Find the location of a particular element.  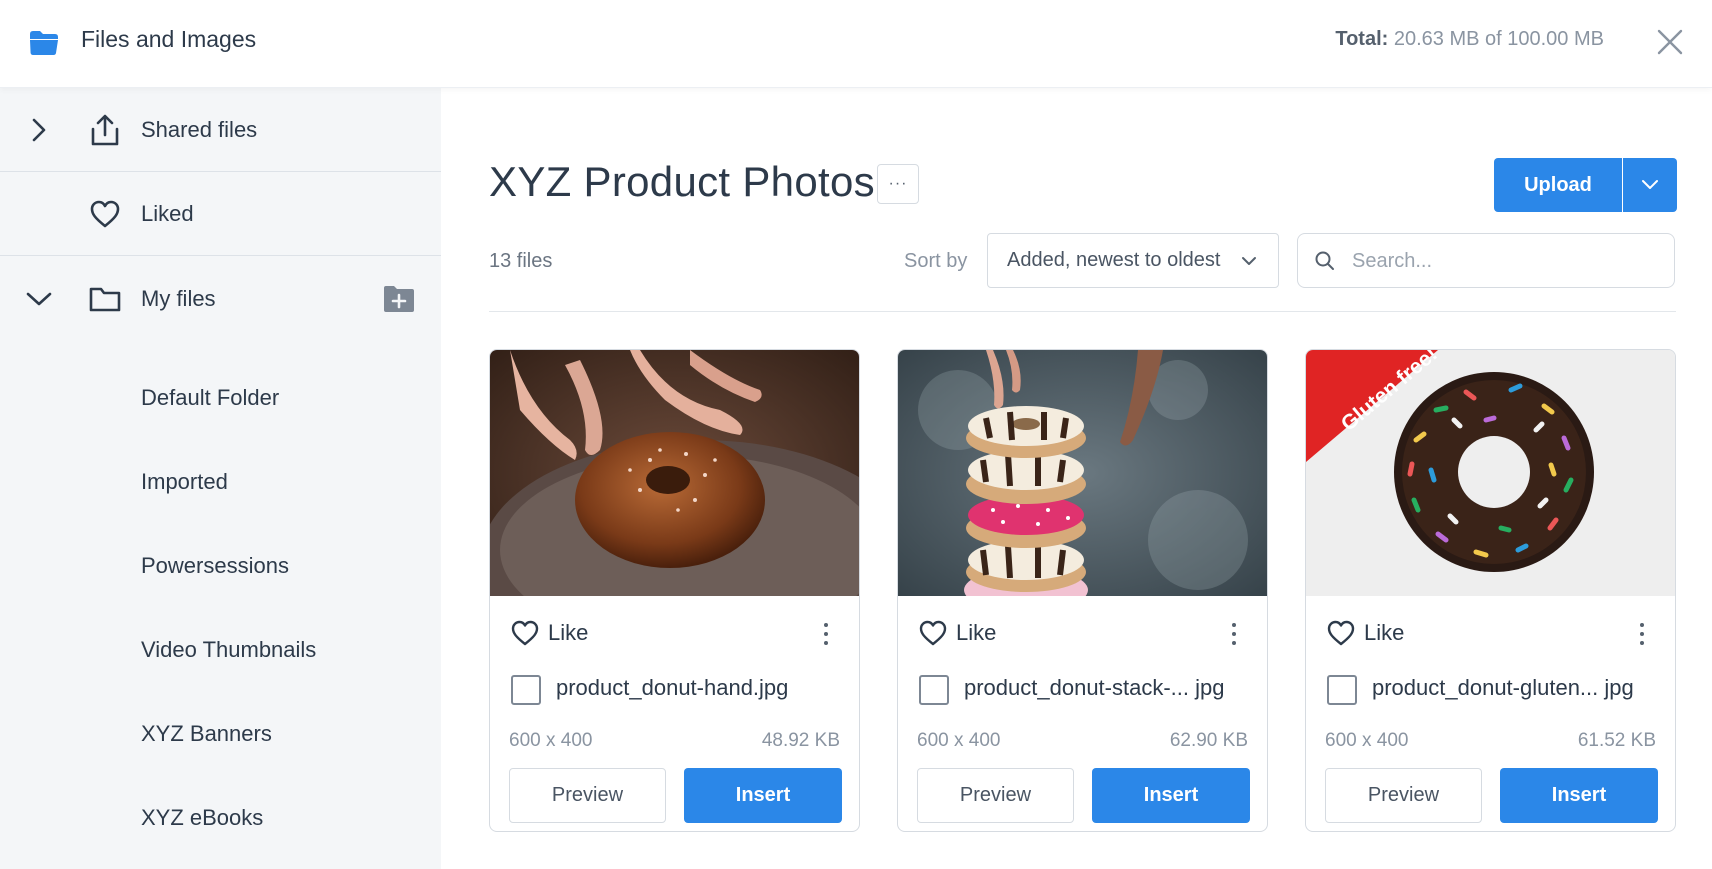

sidebar-item-shared-files: Shared files is located at coordinates (220, 130).